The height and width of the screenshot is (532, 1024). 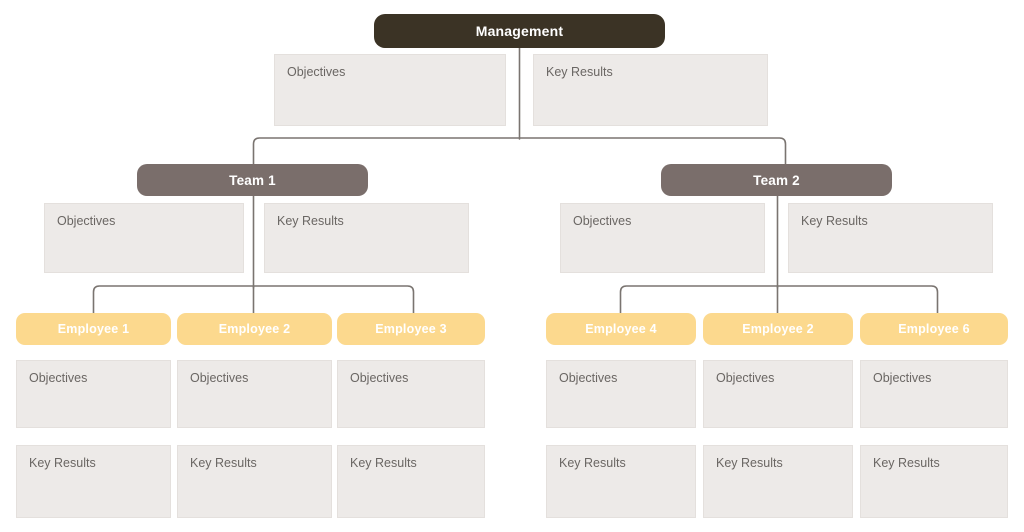 What do you see at coordinates (411, 481) in the screenshot?
I see `box-employee-3-key-results: Key Results` at bounding box center [411, 481].